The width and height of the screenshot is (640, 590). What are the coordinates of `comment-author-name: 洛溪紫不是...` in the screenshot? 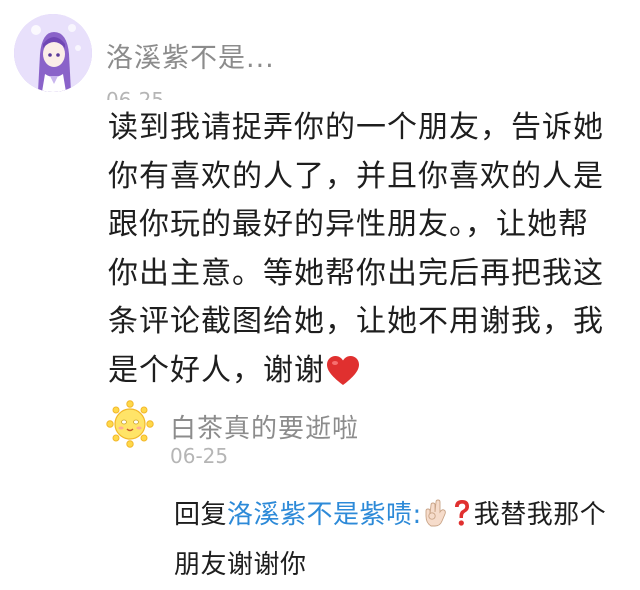 It's located at (190, 55).